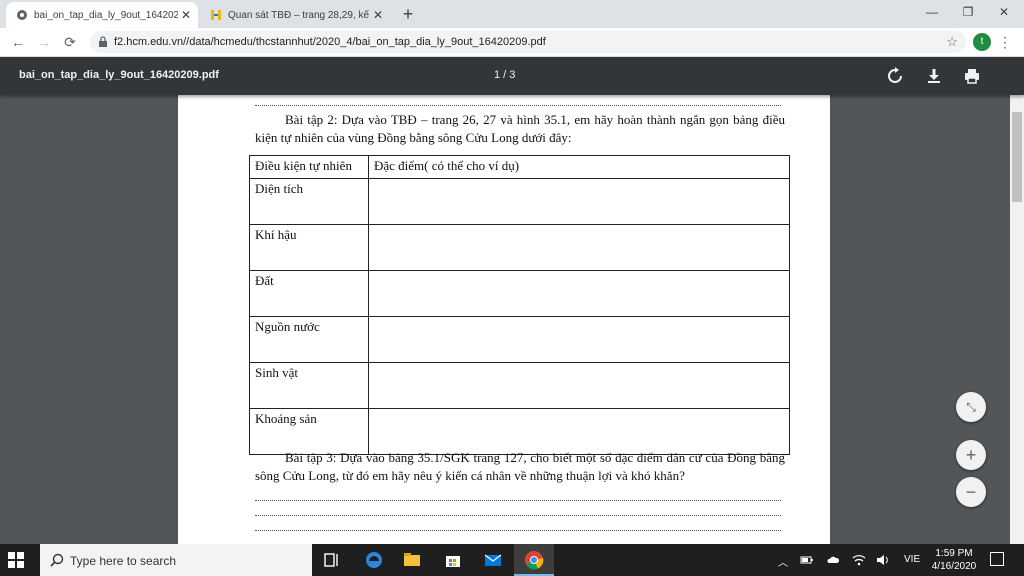 The image size is (1024, 576). What do you see at coordinates (859, 560) in the screenshot?
I see `wifi-icon` at bounding box center [859, 560].